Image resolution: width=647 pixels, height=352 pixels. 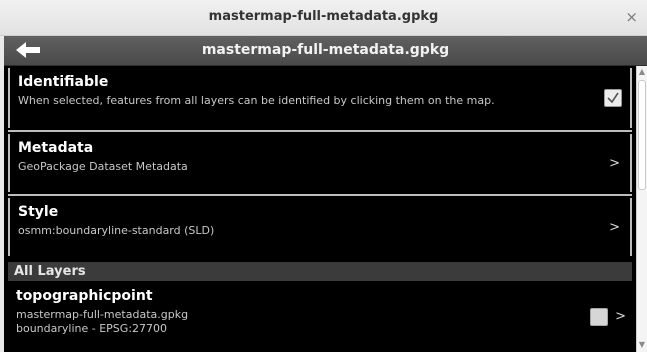 I want to click on window-titlebar: mastermap-full-metadata.gpkg ×, so click(x=323, y=18).